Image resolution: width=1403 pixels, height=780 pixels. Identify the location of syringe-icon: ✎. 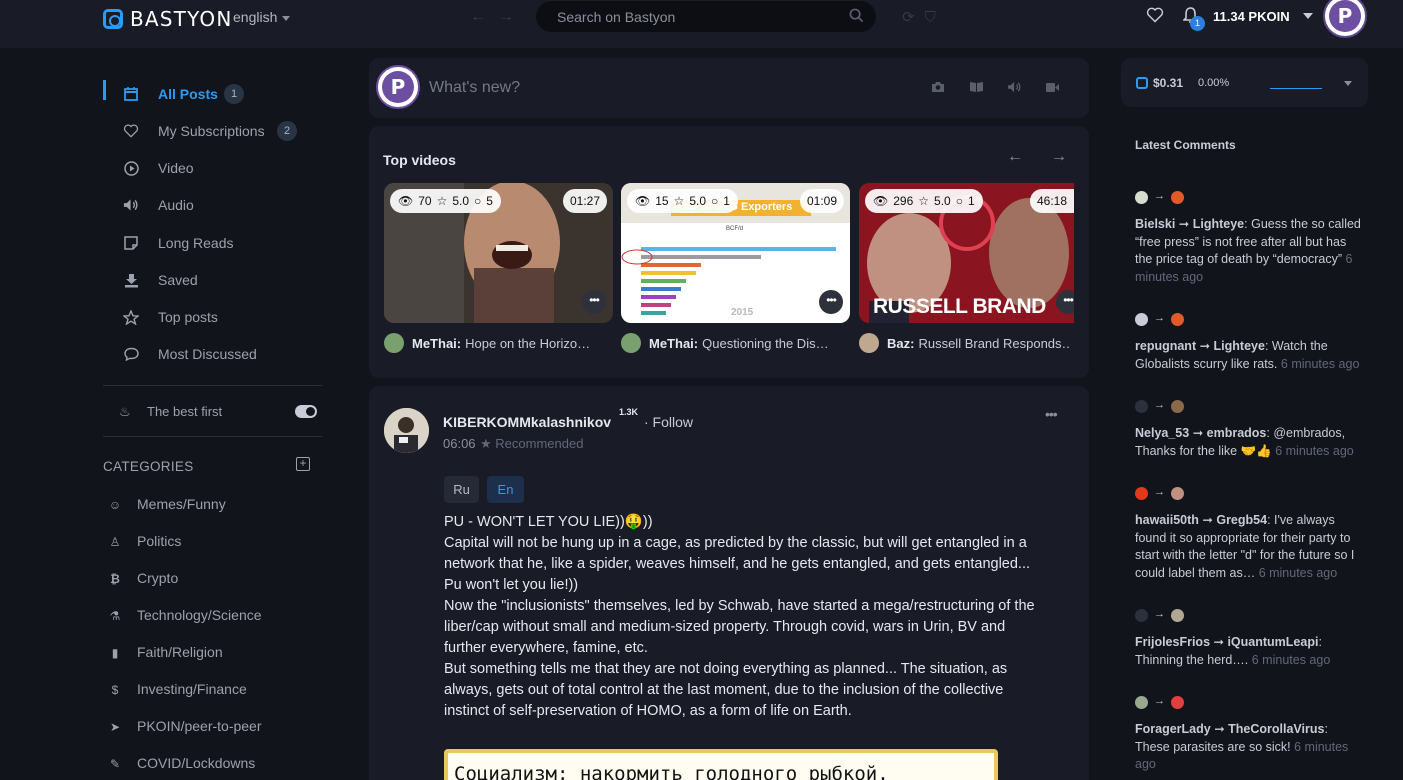
(115, 764).